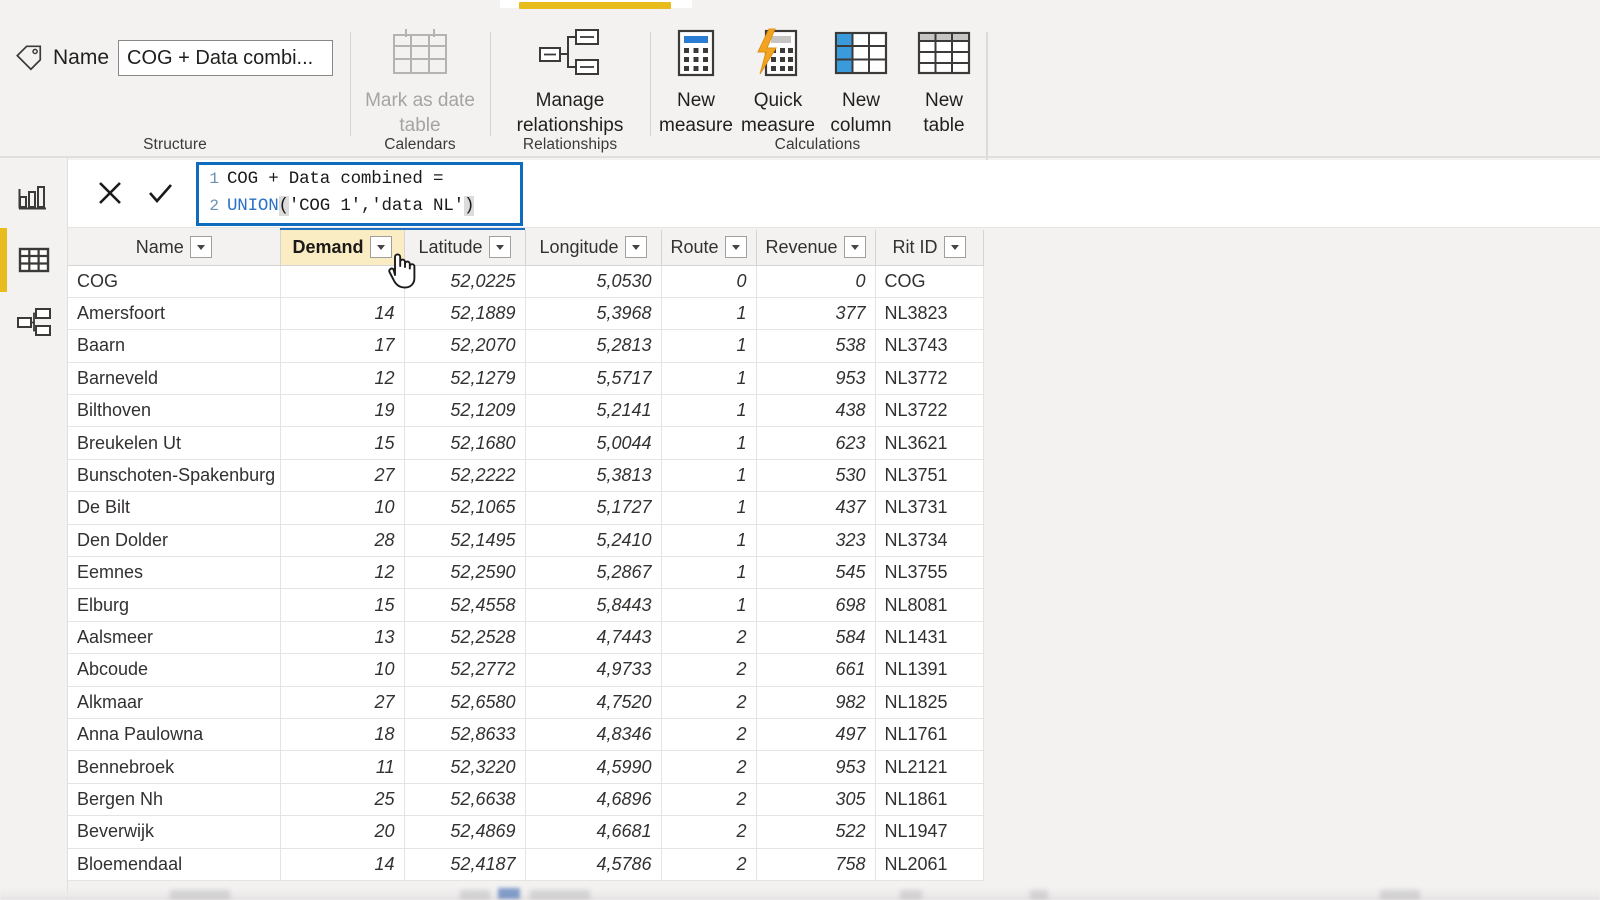 The width and height of the screenshot is (1600, 900). What do you see at coordinates (465, 508) in the screenshot?
I see `cell-latitude: 52,1065` at bounding box center [465, 508].